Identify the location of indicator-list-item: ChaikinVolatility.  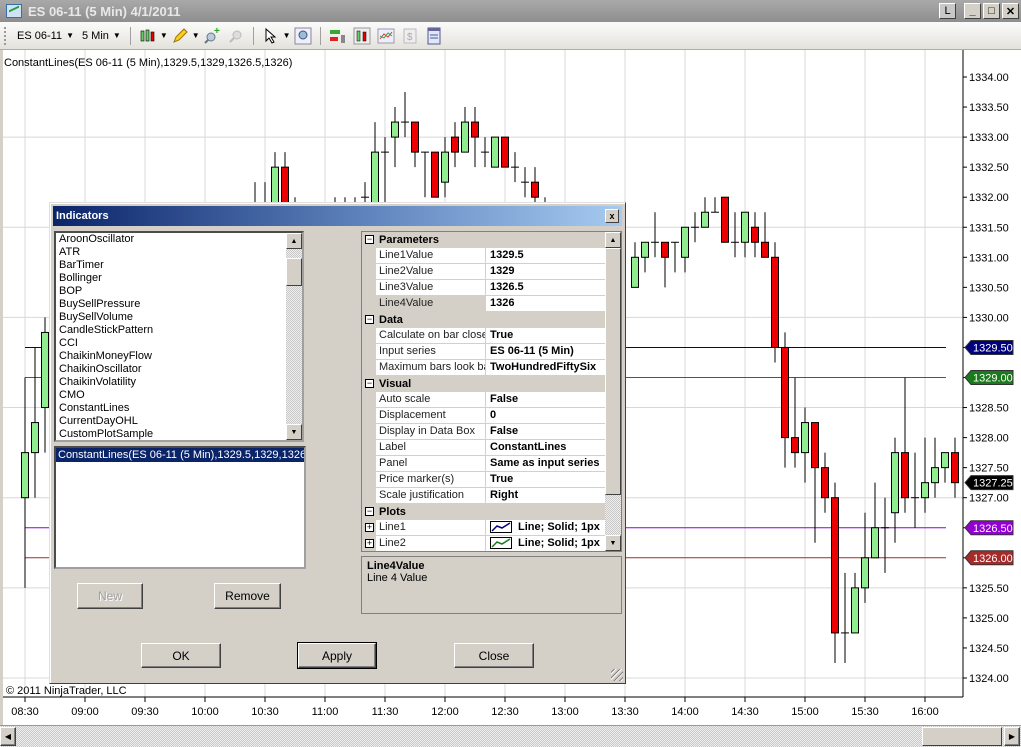
(179, 382).